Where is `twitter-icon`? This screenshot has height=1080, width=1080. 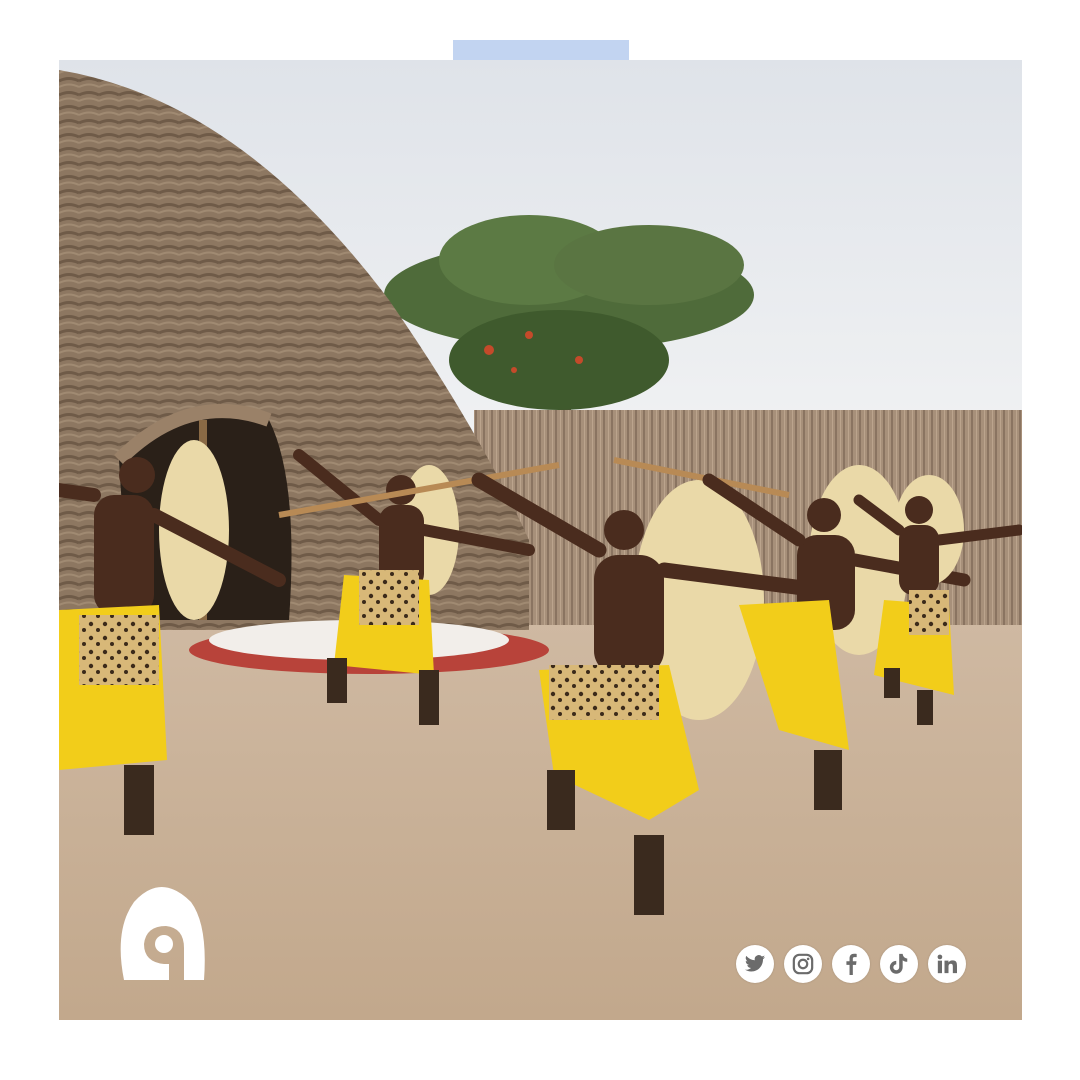
twitter-icon is located at coordinates (755, 964).